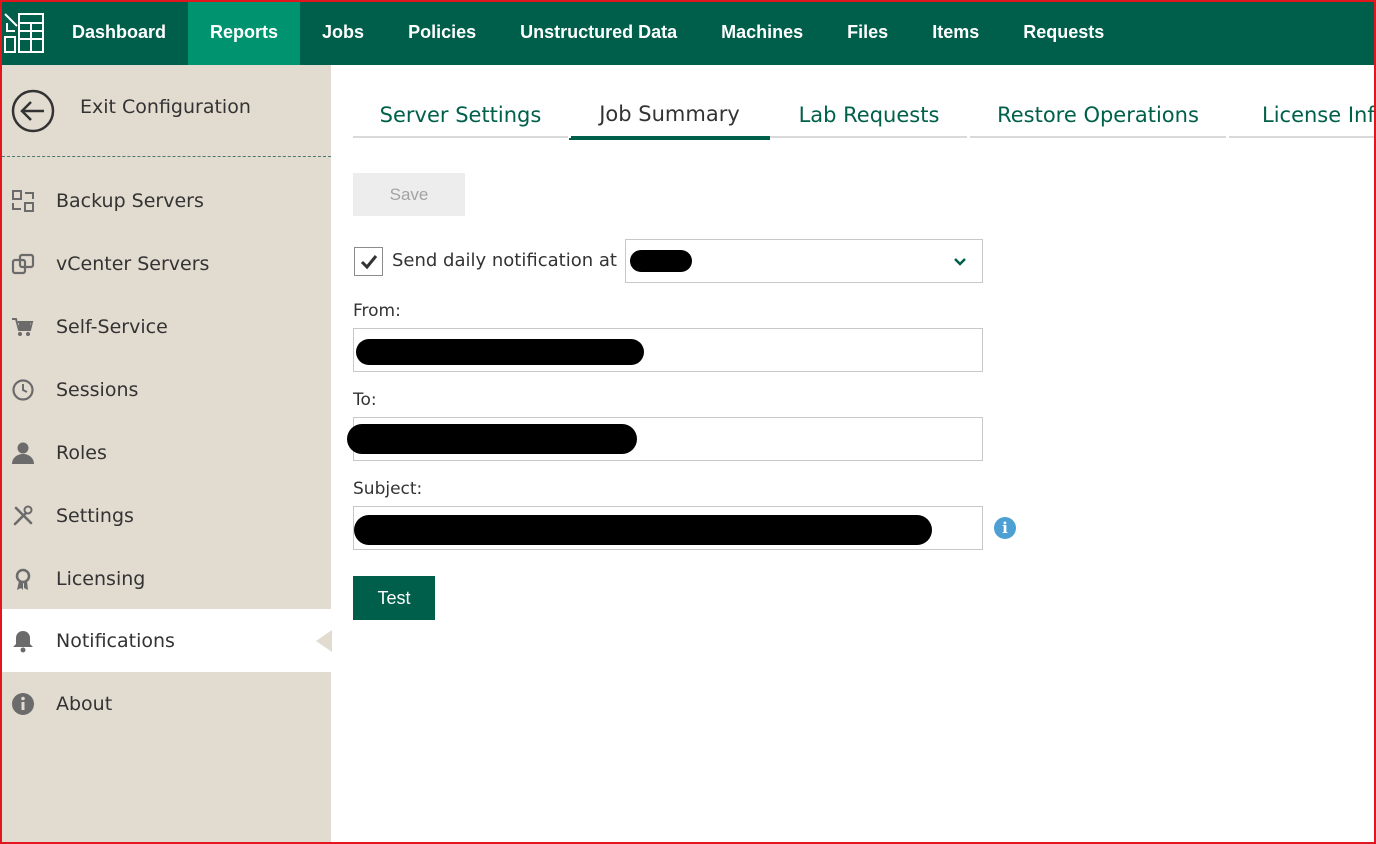 This screenshot has height=844, width=1376. What do you see at coordinates (166, 578) in the screenshot?
I see `sidebar-item-licensing: Licensing` at bounding box center [166, 578].